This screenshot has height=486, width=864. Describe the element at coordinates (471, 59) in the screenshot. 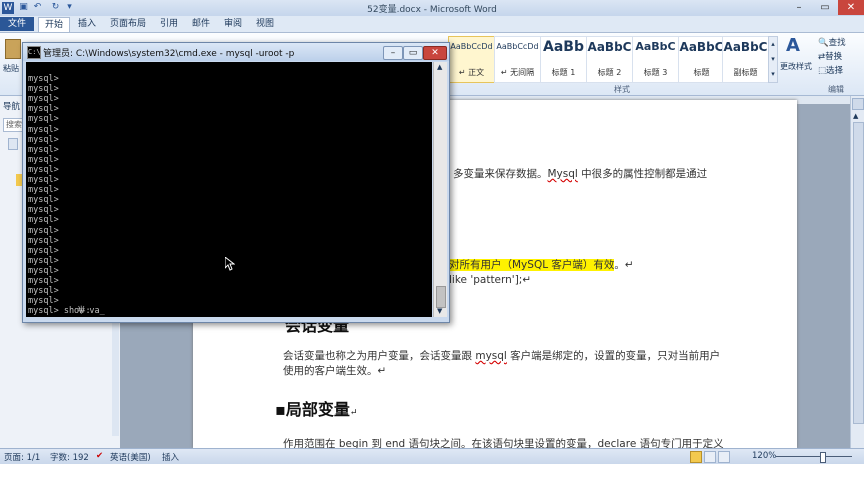

I see `style-normal: AaBbCcDd ↵ 正文` at that location.